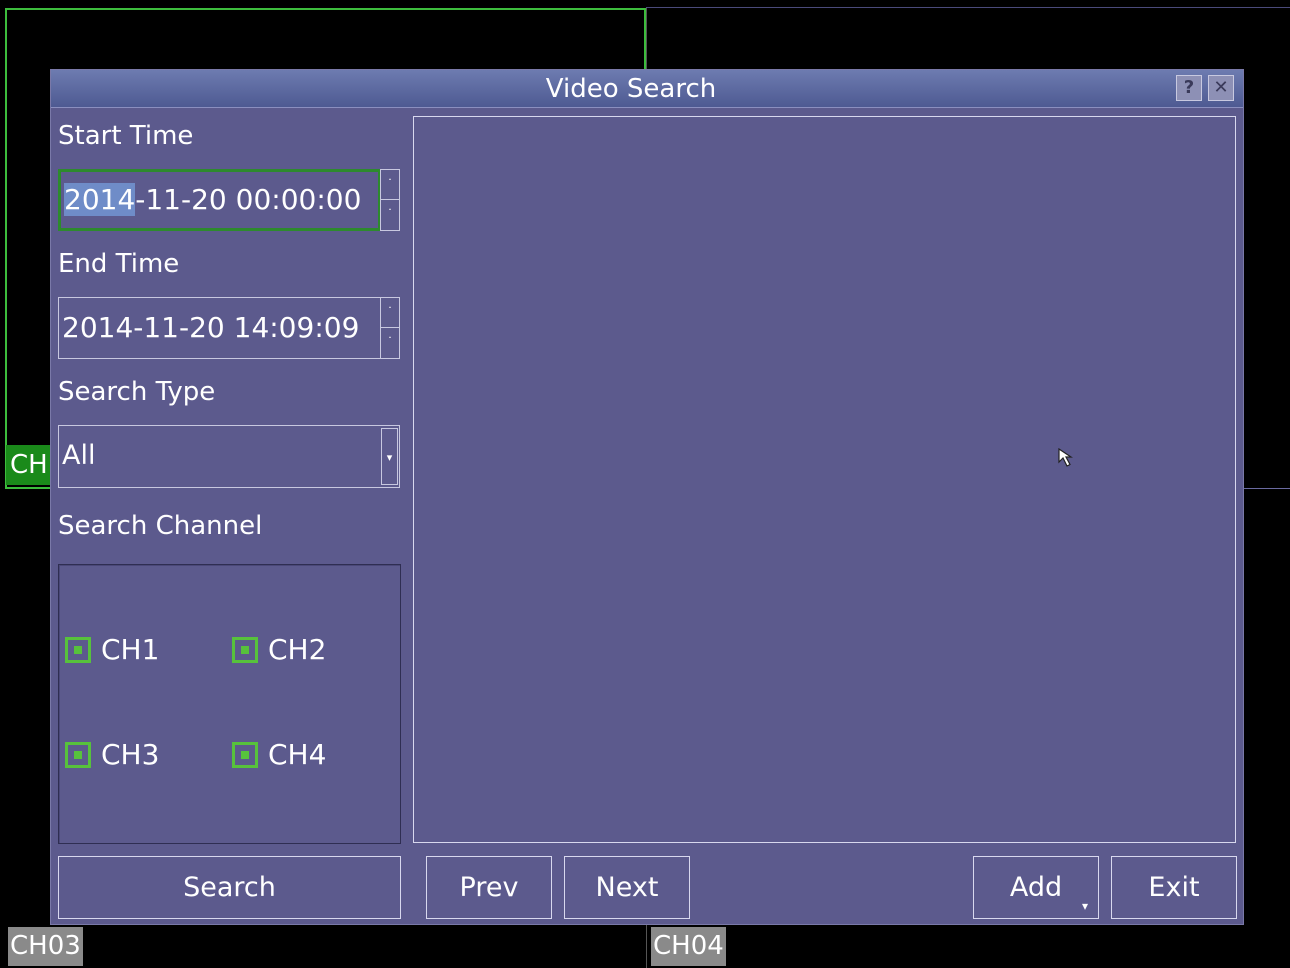 This screenshot has width=1290, height=968. Describe the element at coordinates (627, 887) in the screenshot. I see `next-button: Next` at that location.